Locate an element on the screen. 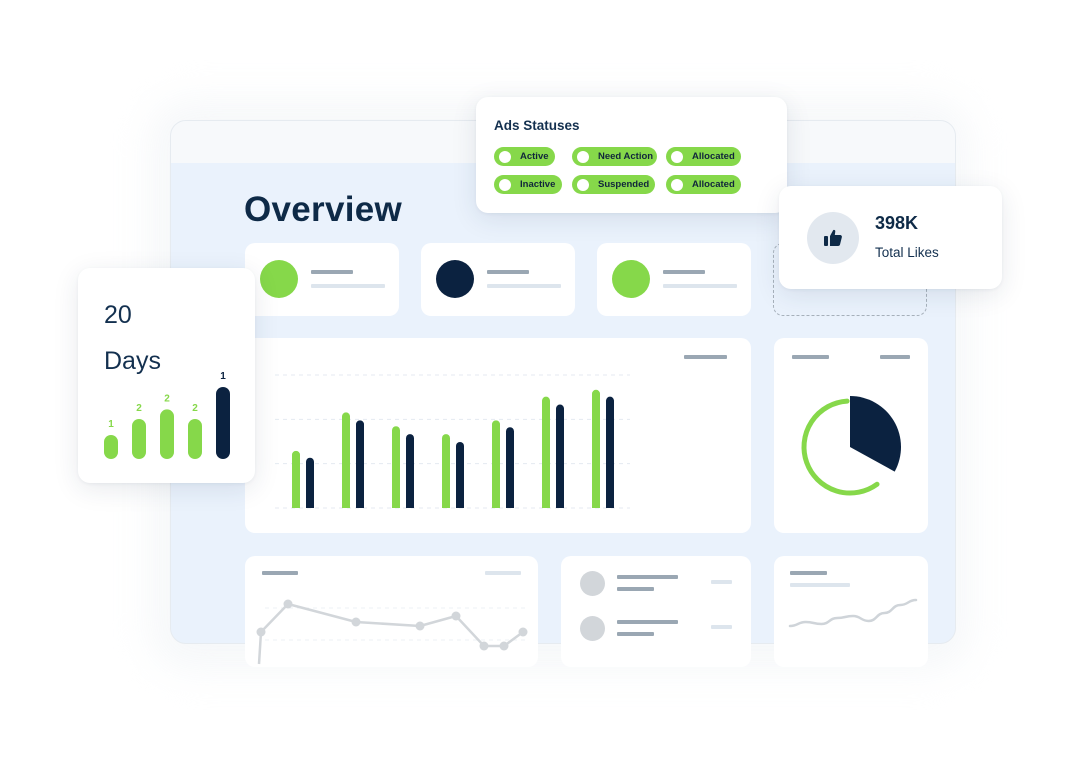 The height and width of the screenshot is (764, 1080). pie-chart-card is located at coordinates (851, 435).